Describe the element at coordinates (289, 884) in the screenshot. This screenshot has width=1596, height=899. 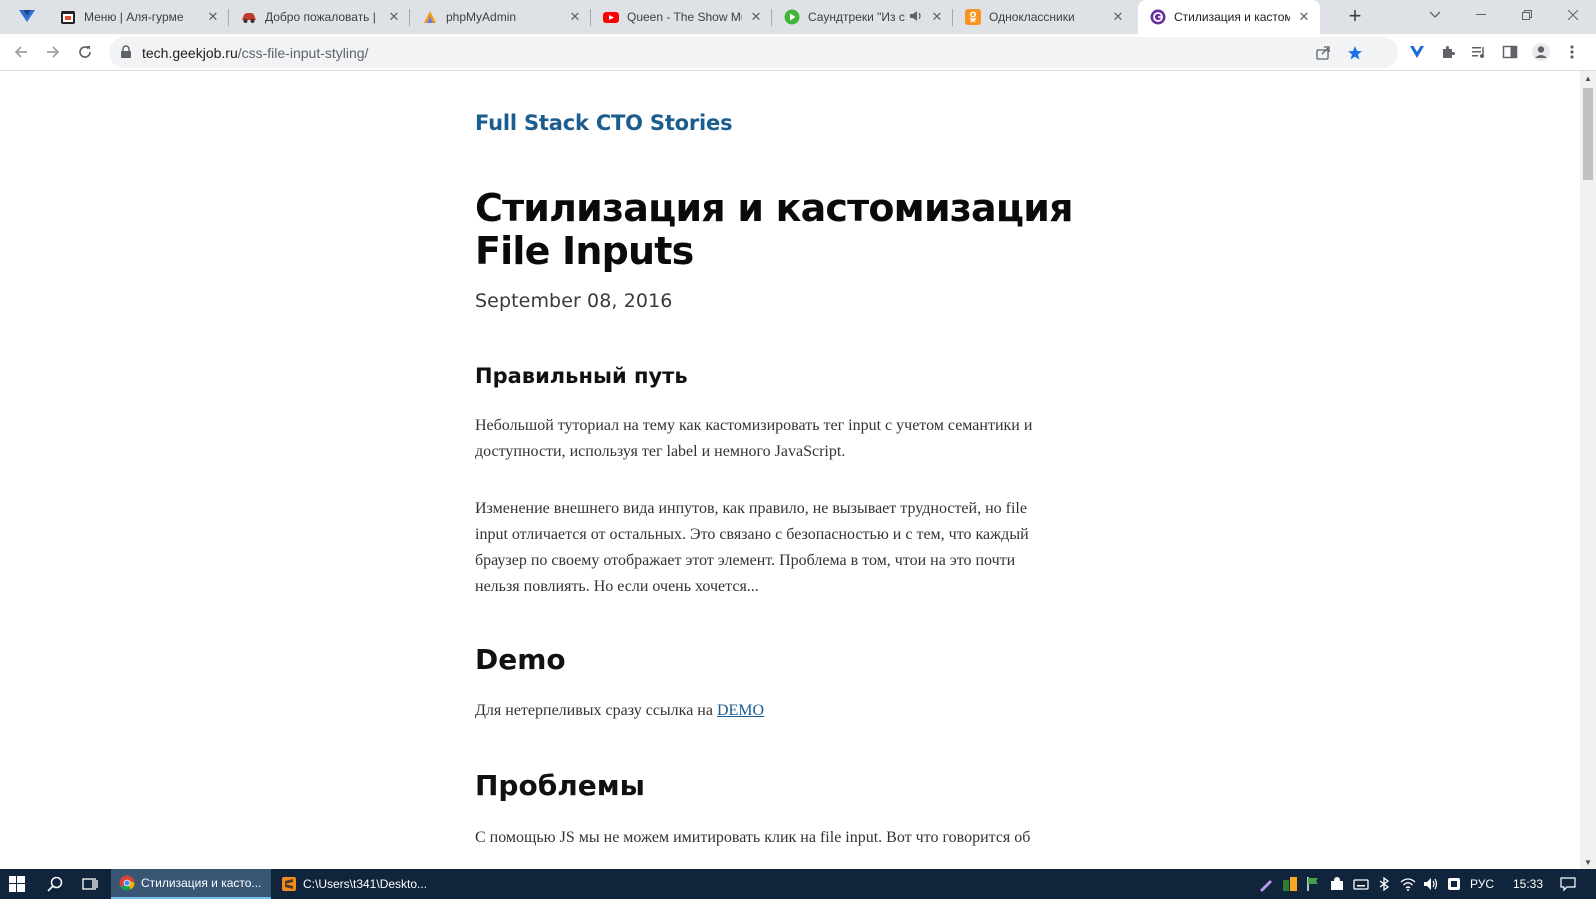
I see `sublime-icon` at that location.